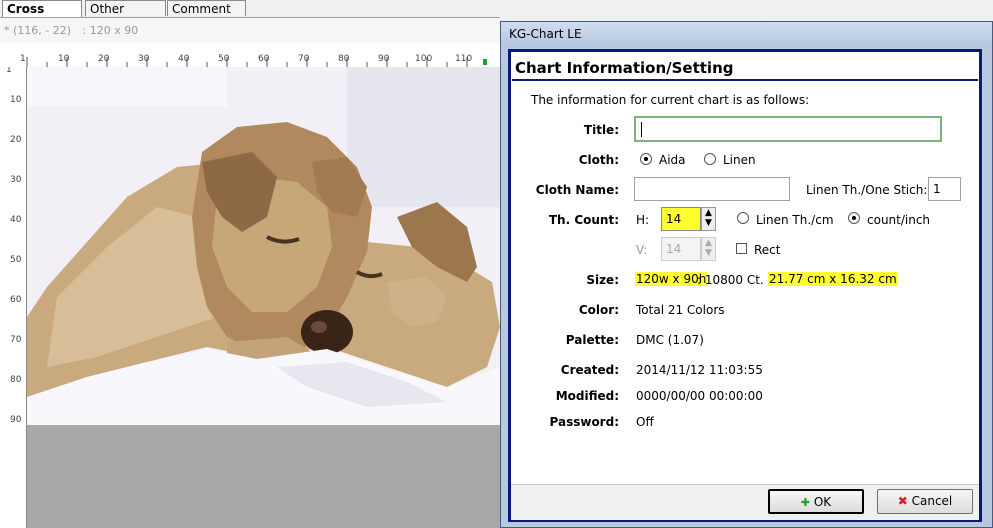 Image resolution: width=993 pixels, height=528 pixels. I want to click on radio-linen-per-cm, so click(743, 218).